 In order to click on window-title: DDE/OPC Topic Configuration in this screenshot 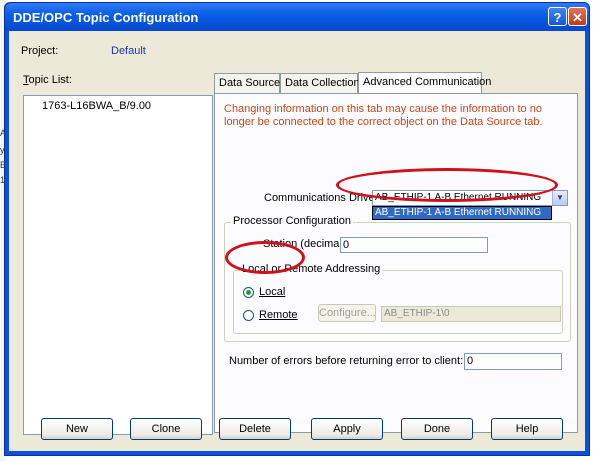, I will do `click(106, 17)`.